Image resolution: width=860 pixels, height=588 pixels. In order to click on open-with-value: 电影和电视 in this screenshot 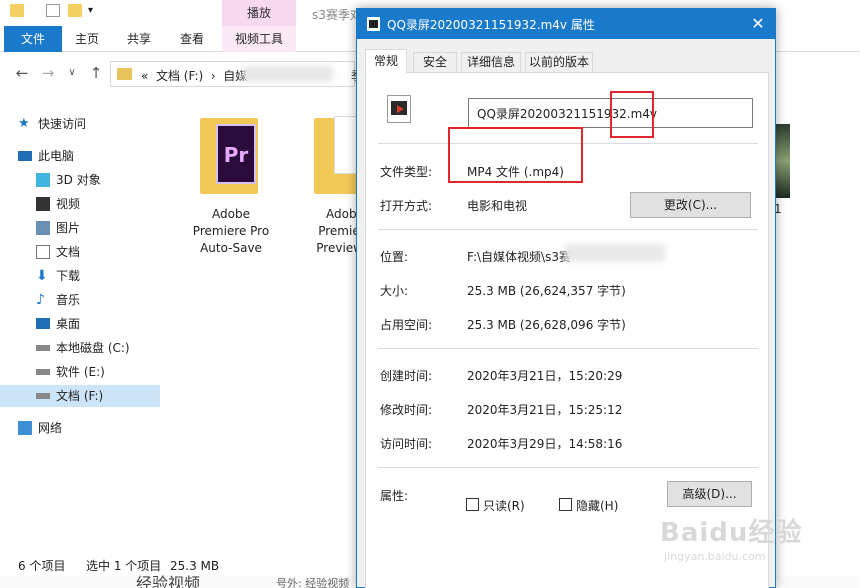, I will do `click(497, 206)`.